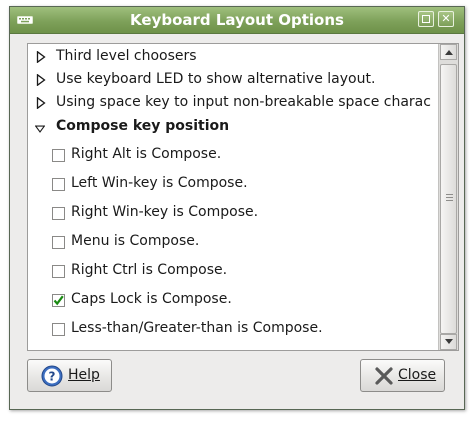 The image size is (474, 421). I want to click on close-button-label: Close, so click(417, 375).